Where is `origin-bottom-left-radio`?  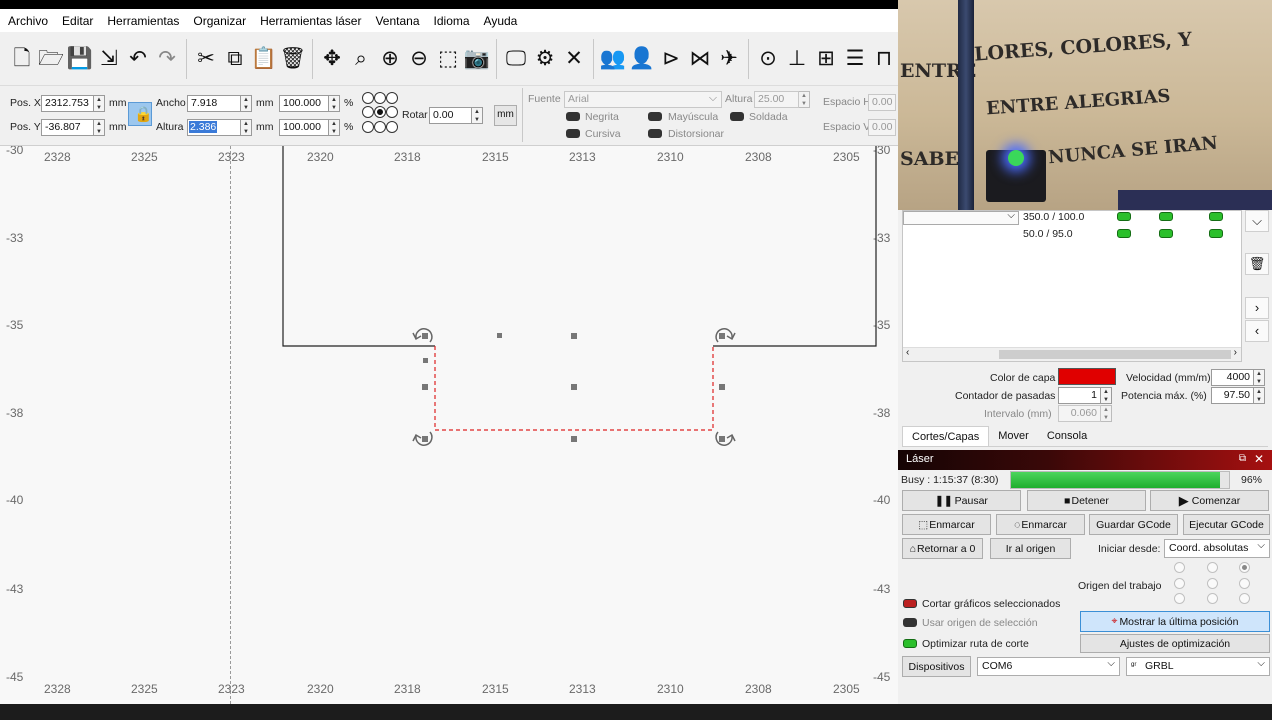 origin-bottom-left-radio is located at coordinates (1179, 598).